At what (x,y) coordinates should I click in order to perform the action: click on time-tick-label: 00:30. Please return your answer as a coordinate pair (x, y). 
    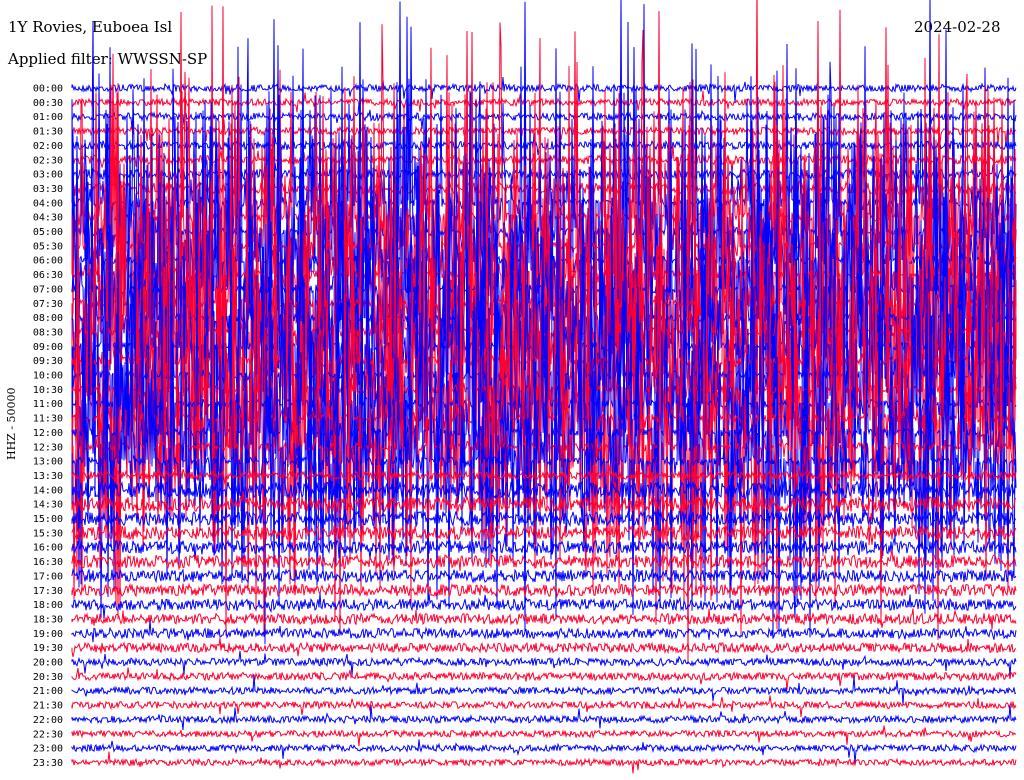
    Looking at the image, I should click on (48, 103).